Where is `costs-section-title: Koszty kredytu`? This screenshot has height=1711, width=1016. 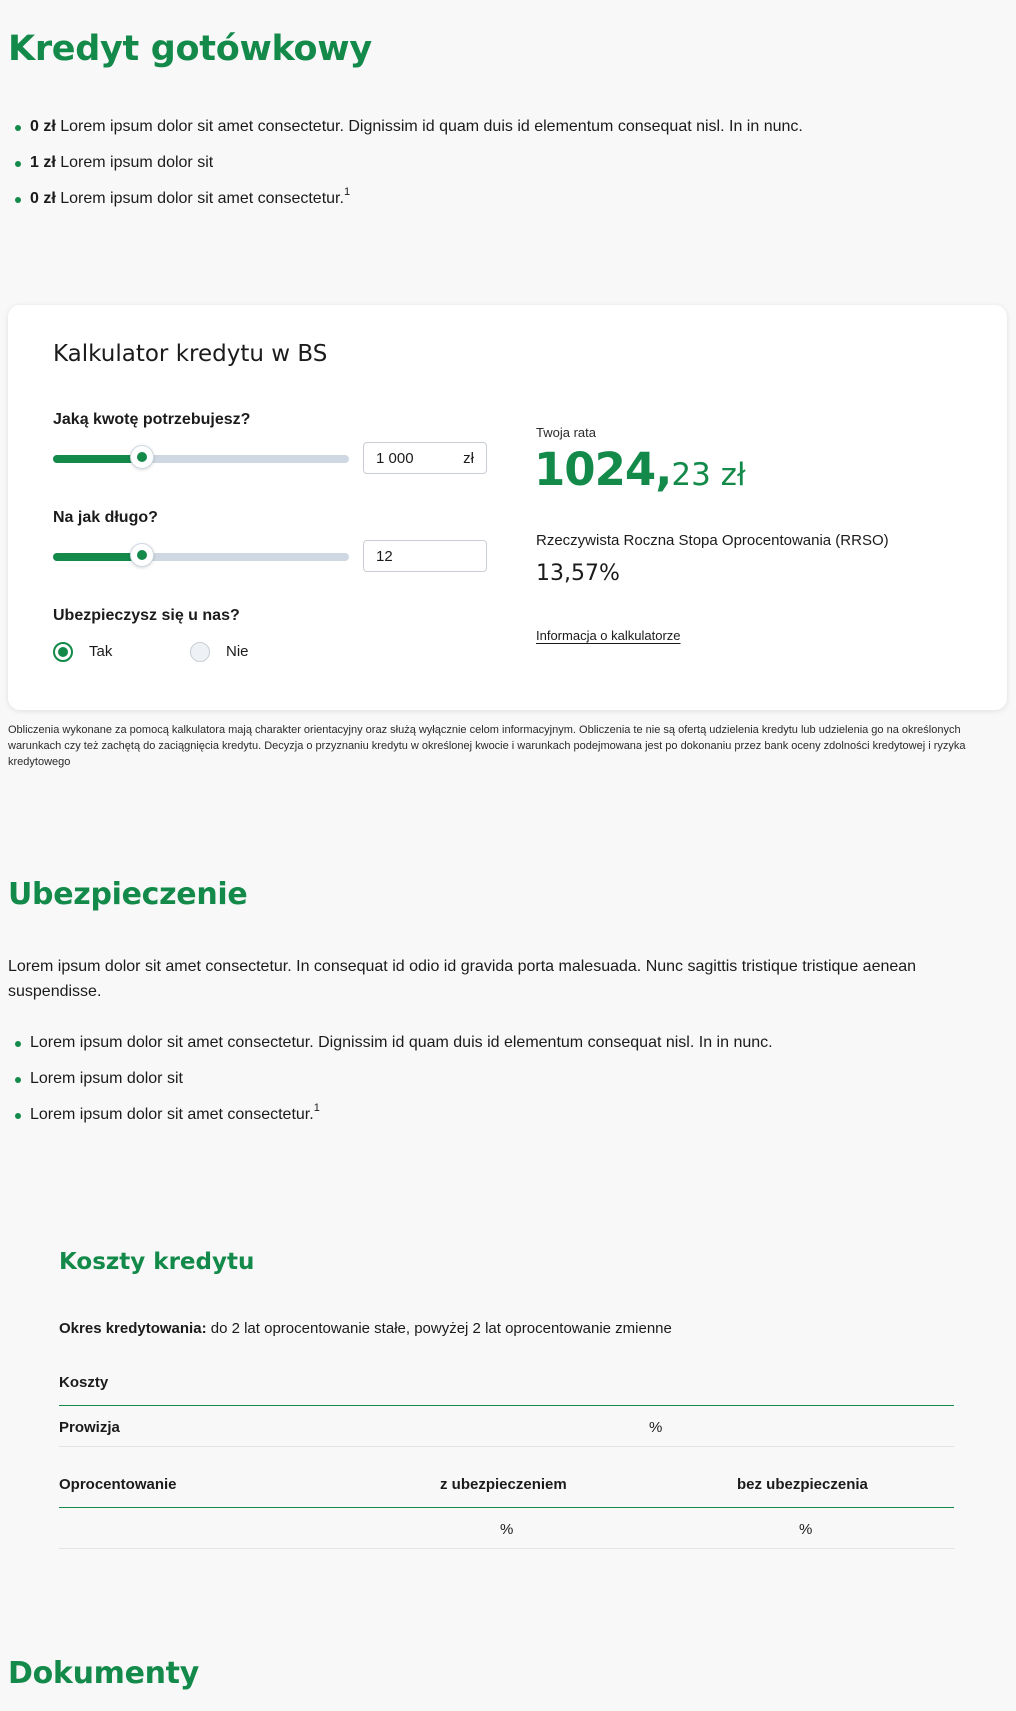
costs-section-title: Koszty kredytu is located at coordinates (157, 1262).